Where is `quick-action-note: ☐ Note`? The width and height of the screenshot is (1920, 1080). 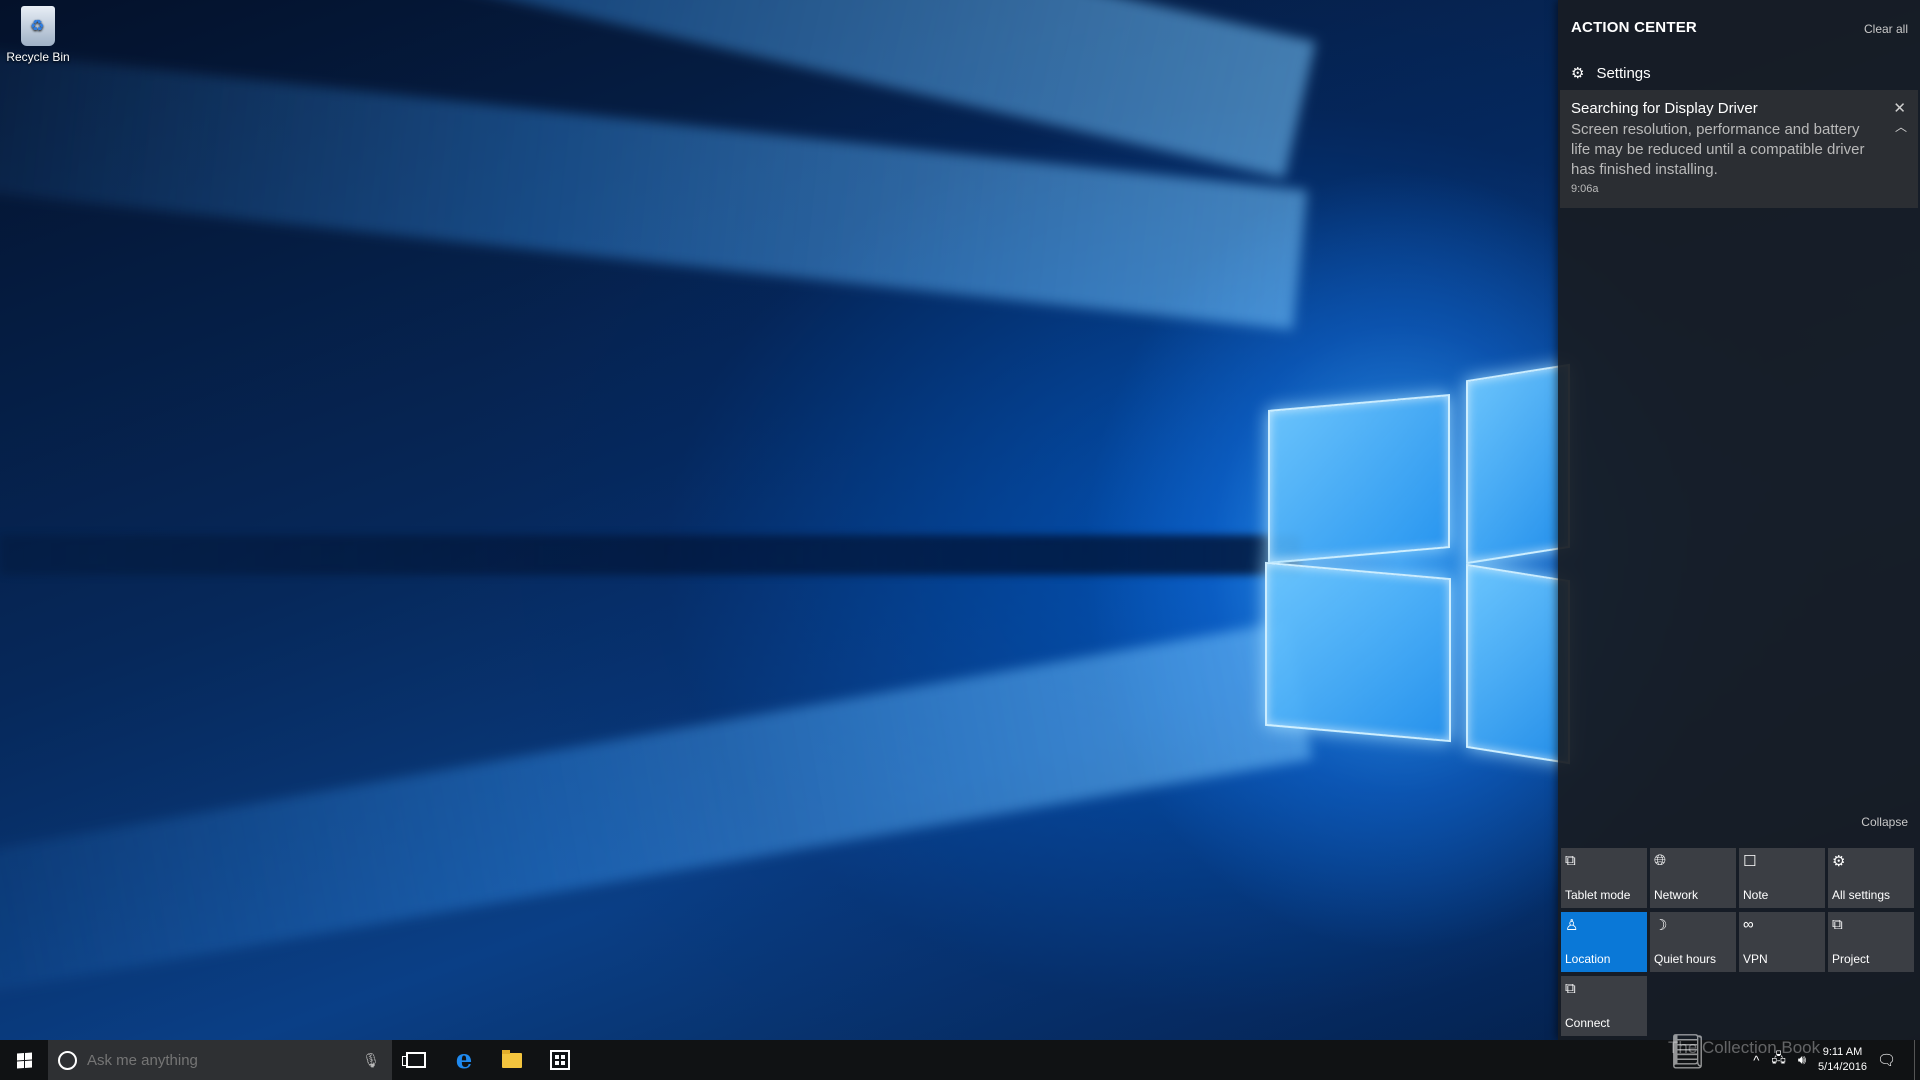
quick-action-note: ☐ Note is located at coordinates (1782, 878).